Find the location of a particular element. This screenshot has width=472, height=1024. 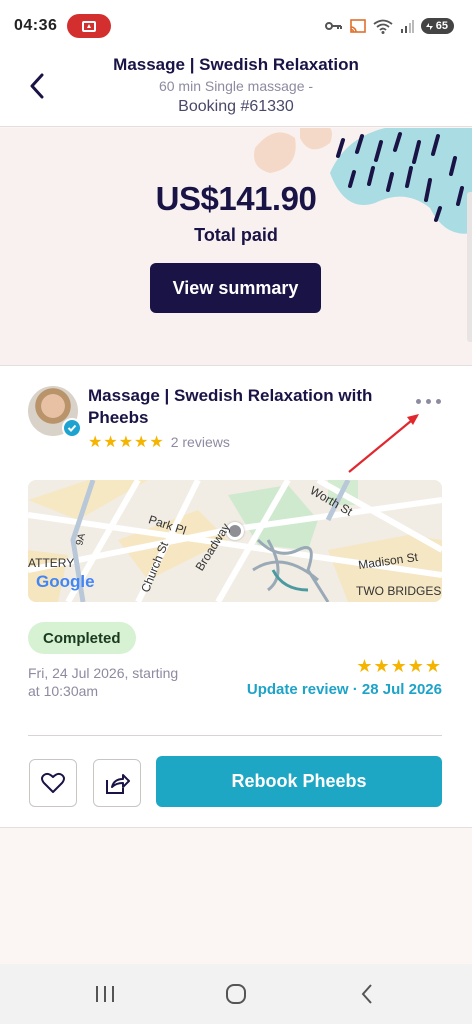

status-icons: 65 is located at coordinates (389, 26).